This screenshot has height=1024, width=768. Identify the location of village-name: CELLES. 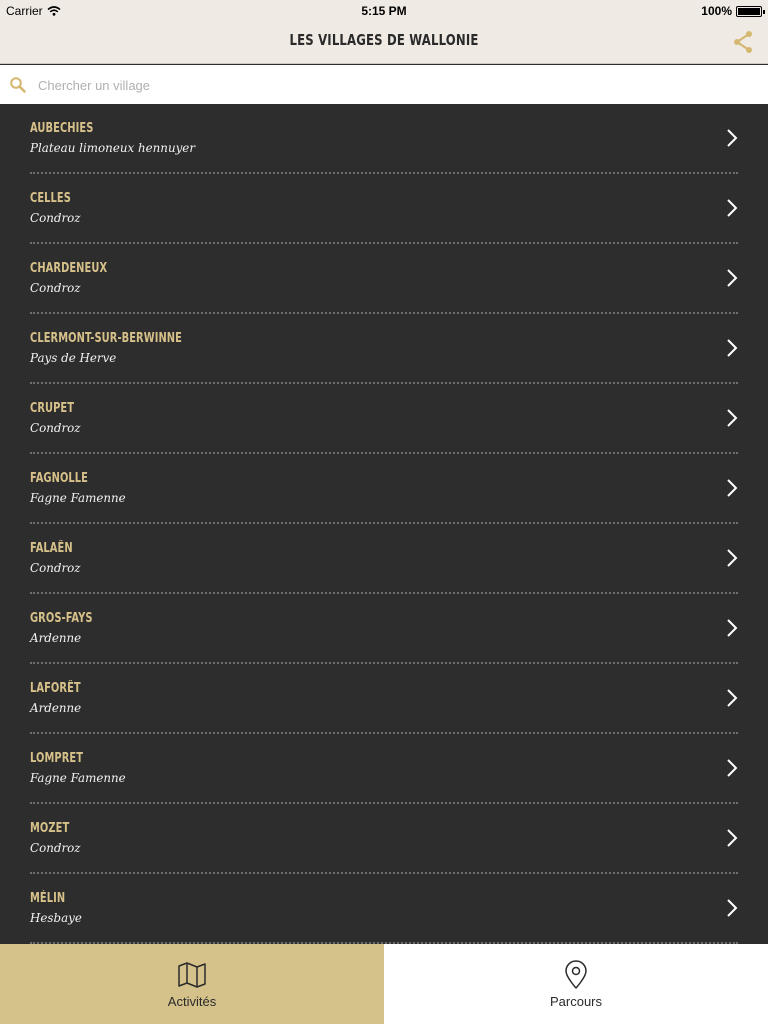
(50, 198).